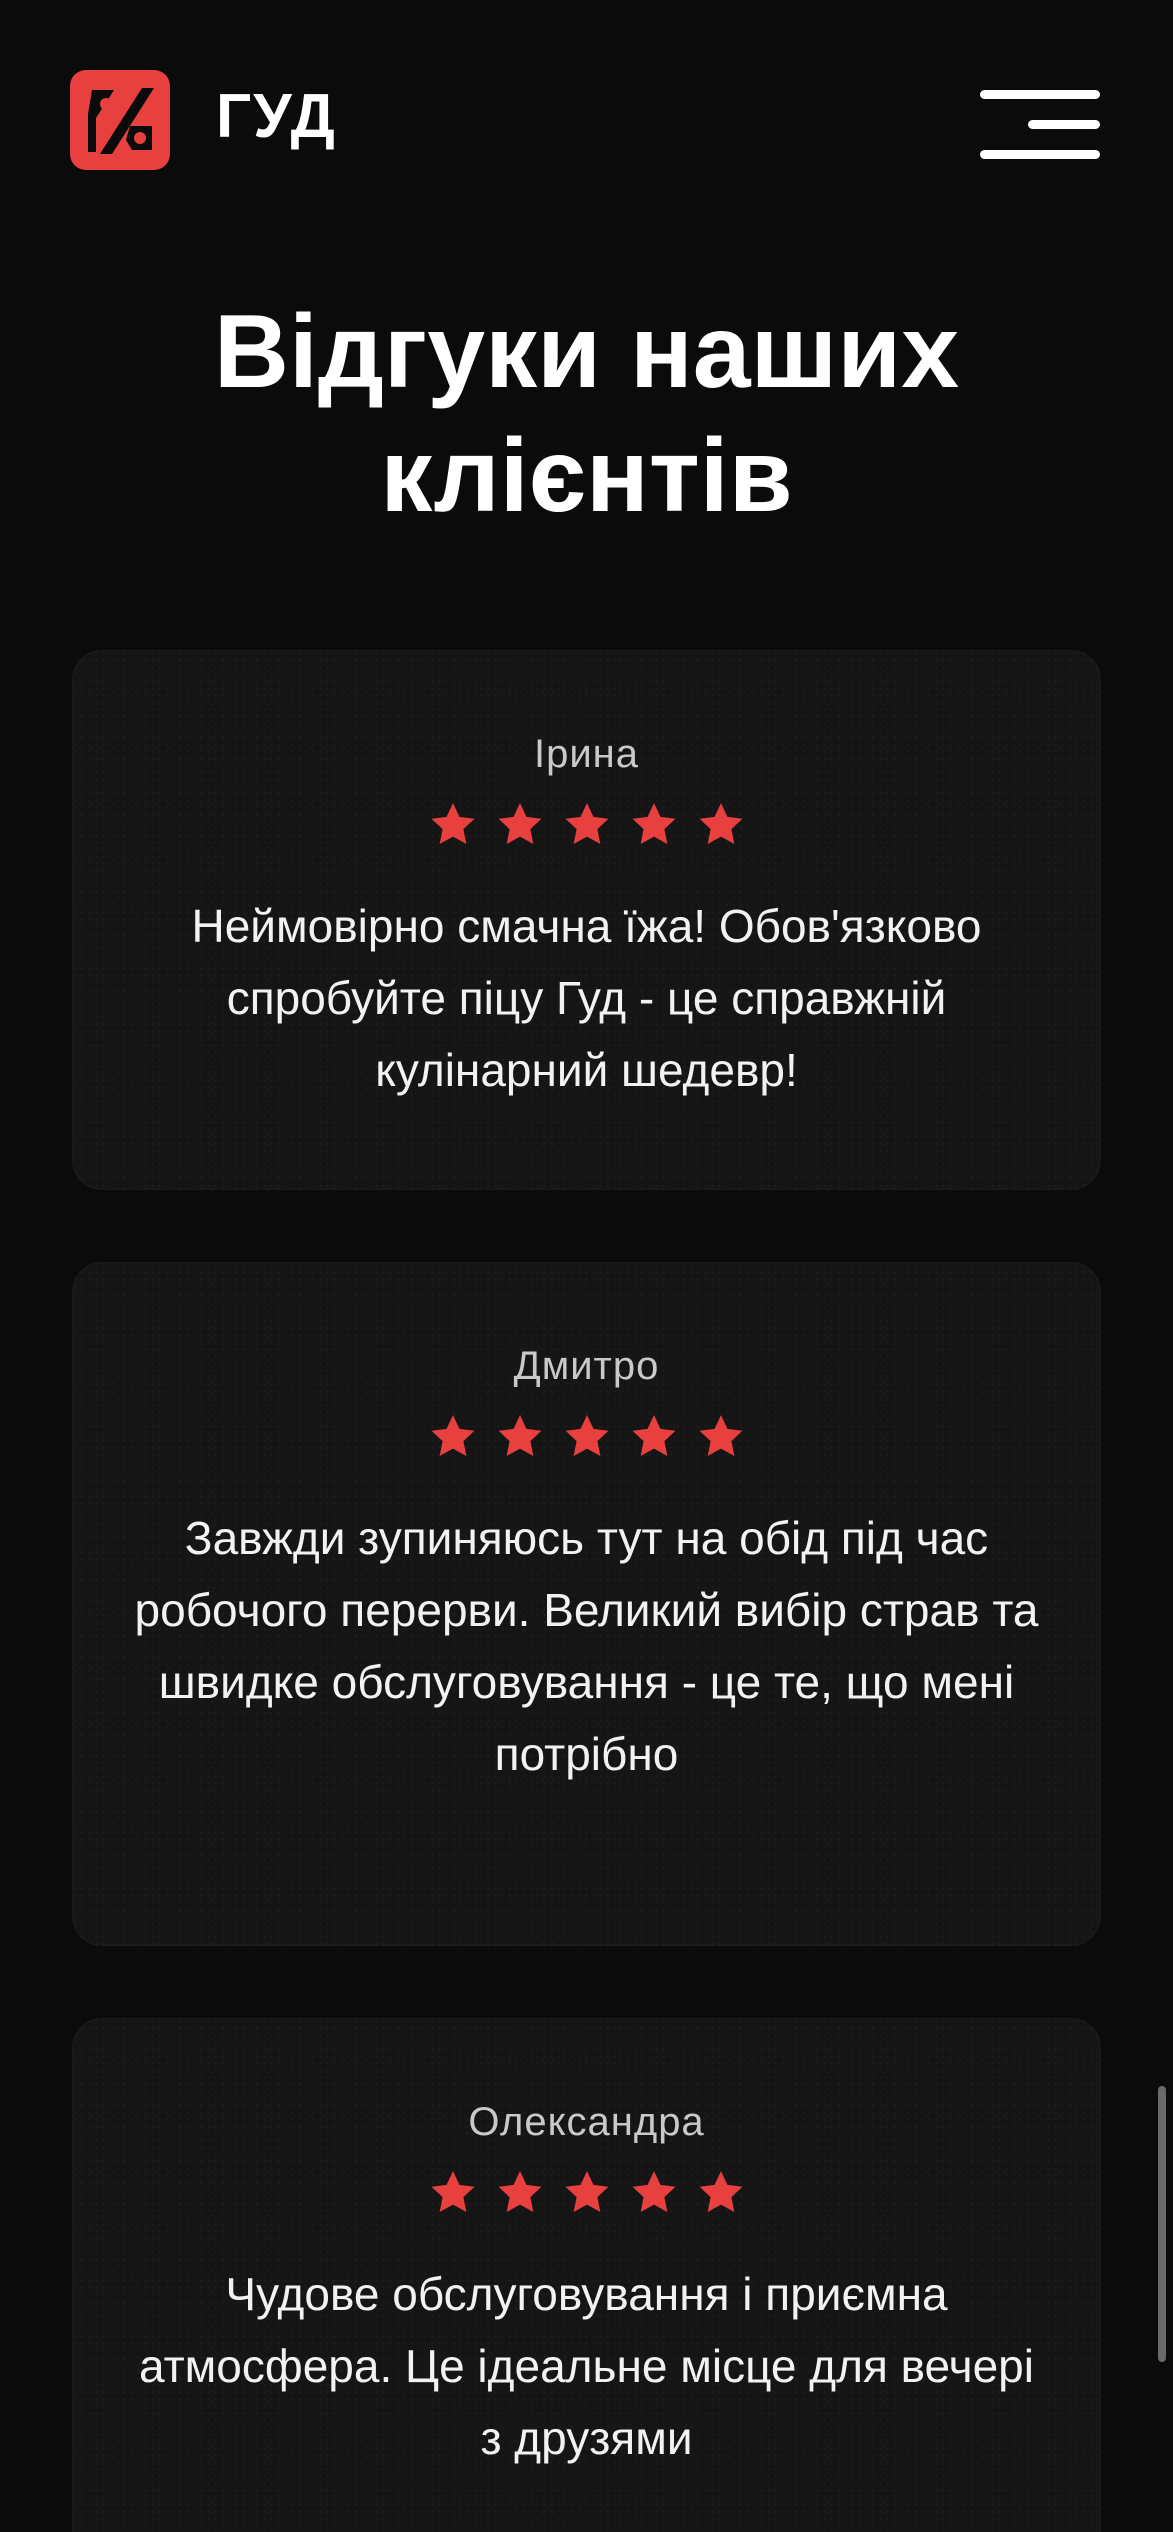 This screenshot has height=2532, width=1173. Describe the element at coordinates (586, 1366) in the screenshot. I see `reviewer-name: Дмитро` at that location.